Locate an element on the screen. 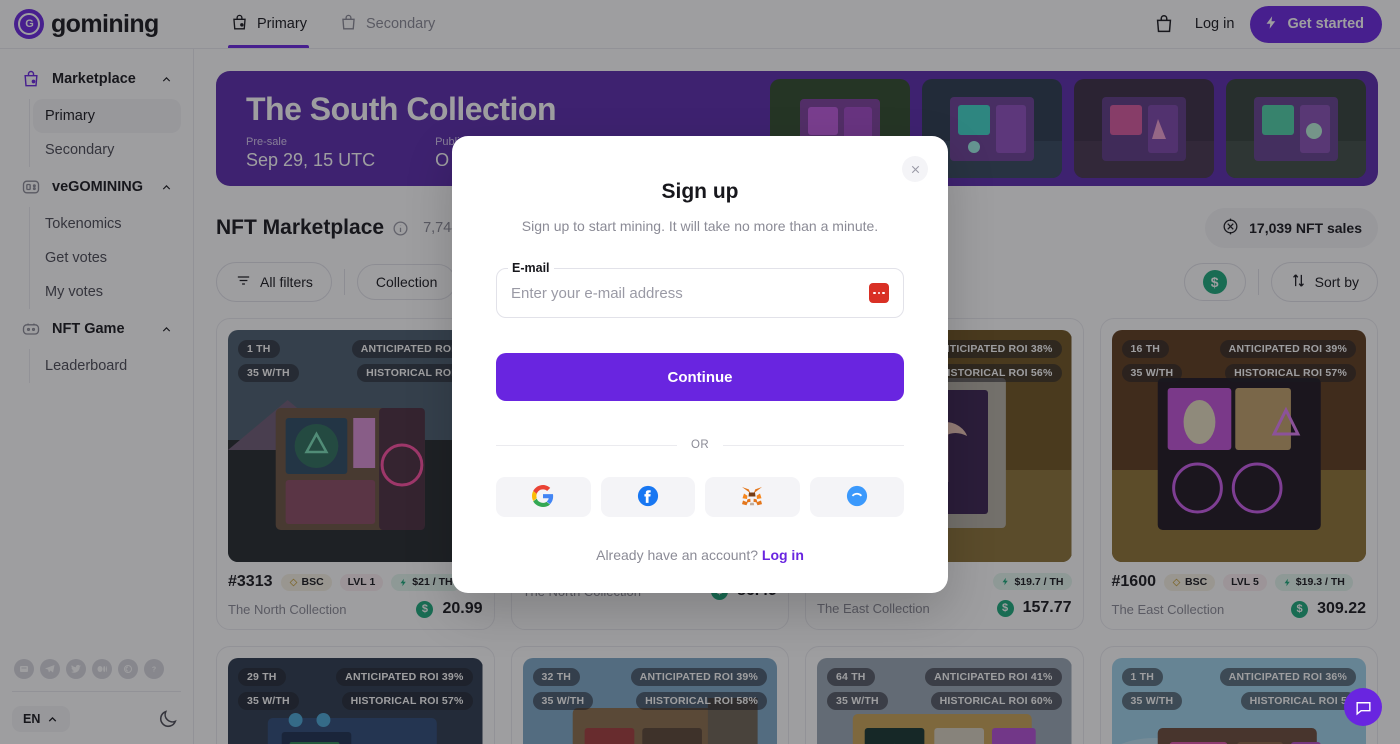  google-icon is located at coordinates (543, 497).